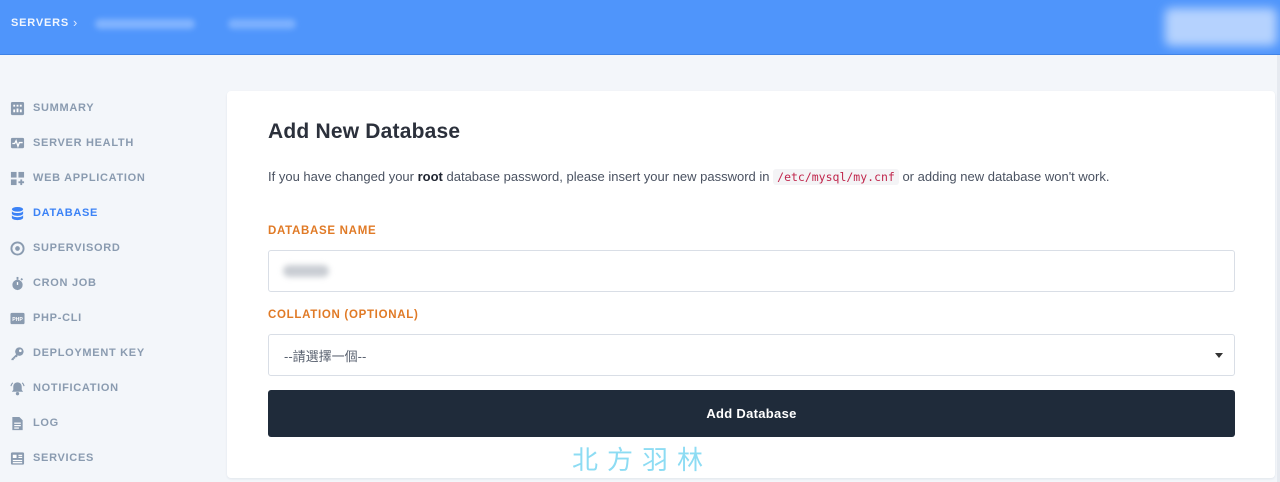  What do you see at coordinates (364, 131) in the screenshot?
I see `page-title: Add New Database` at bounding box center [364, 131].